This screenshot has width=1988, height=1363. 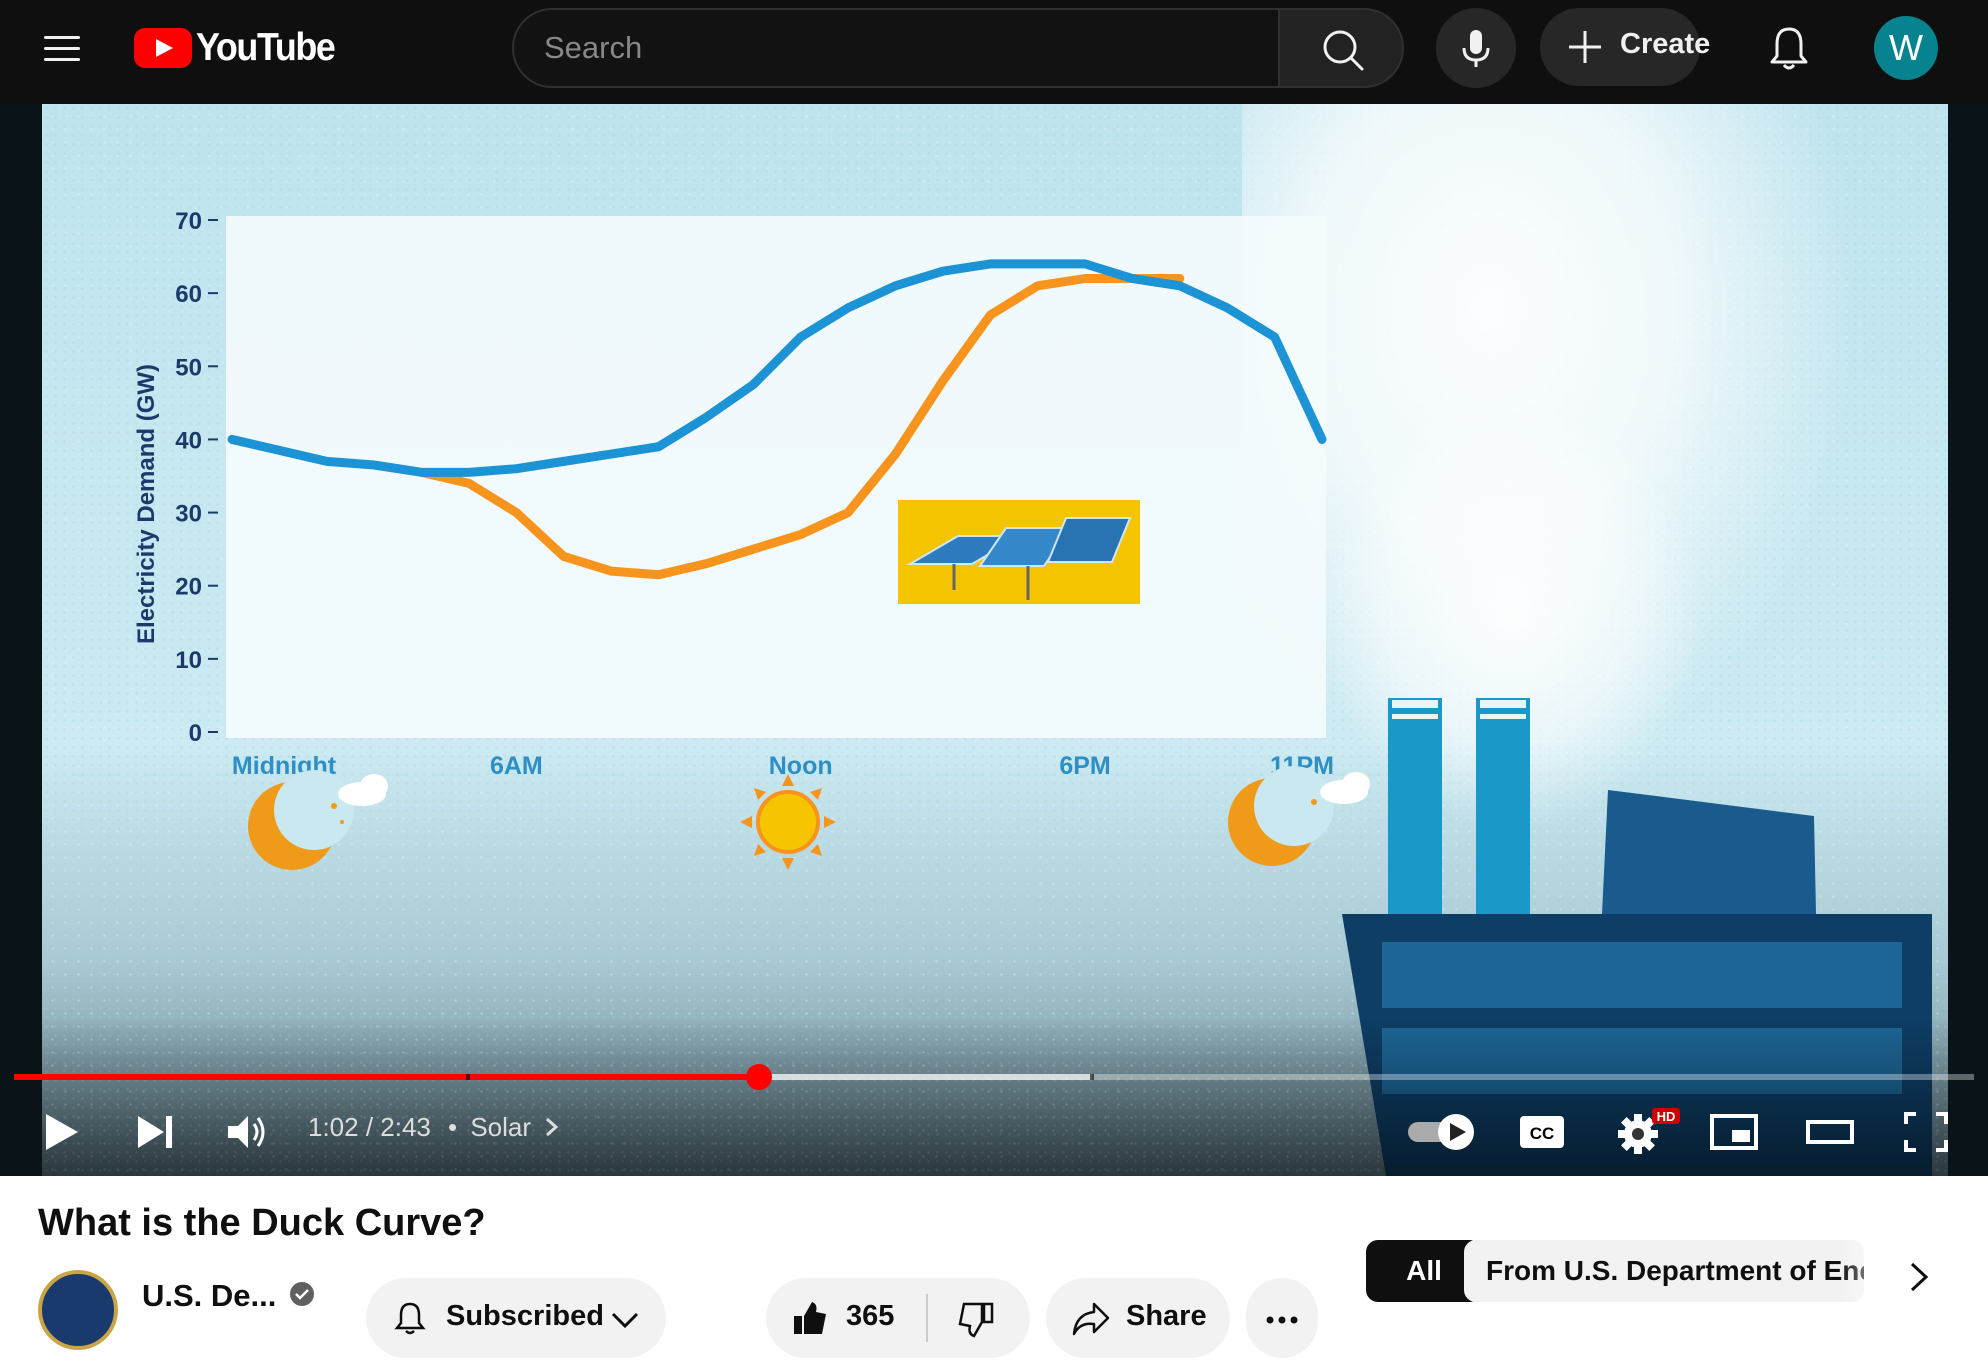 I want to click on like-button: 365, so click(x=846, y=1318).